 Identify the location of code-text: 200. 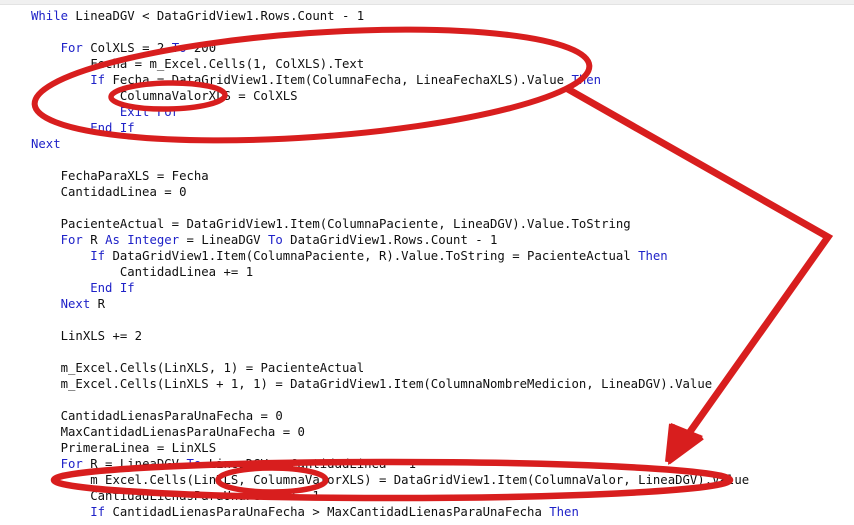
(201, 48).